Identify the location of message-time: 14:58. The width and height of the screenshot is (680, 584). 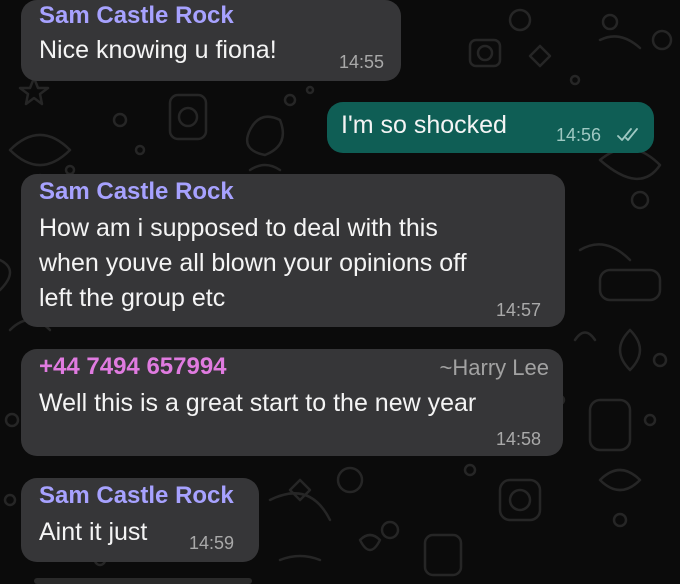
(519, 439).